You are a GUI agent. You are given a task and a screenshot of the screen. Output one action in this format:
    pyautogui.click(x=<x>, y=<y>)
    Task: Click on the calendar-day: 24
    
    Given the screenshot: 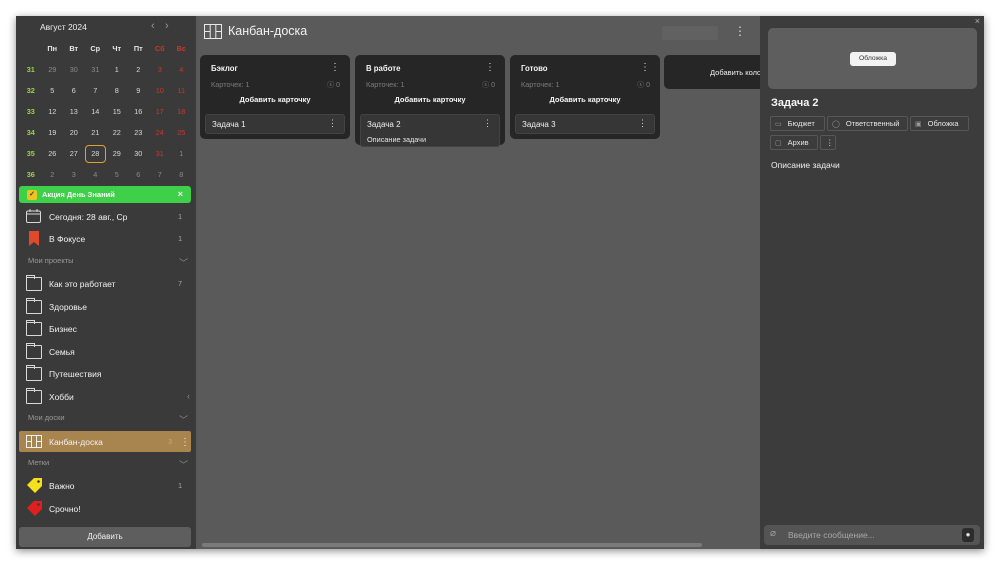 What is the action you would take?
    pyautogui.click(x=160, y=132)
    